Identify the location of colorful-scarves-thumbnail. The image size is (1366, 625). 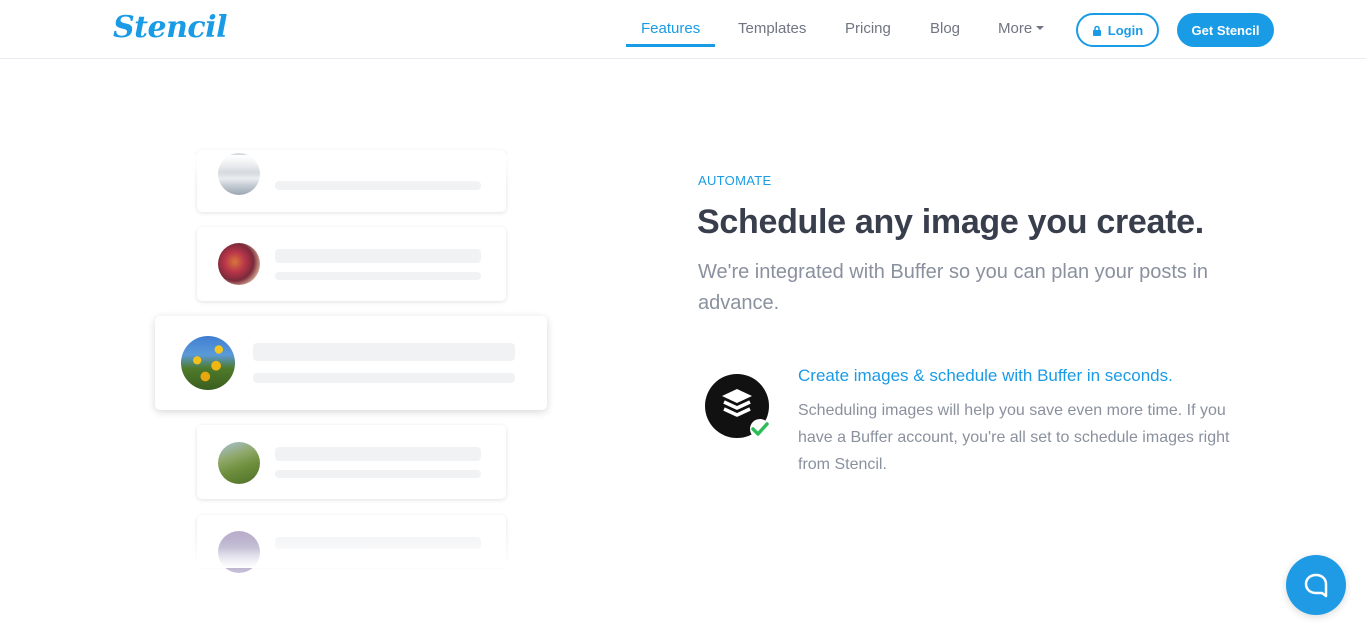
(239, 264).